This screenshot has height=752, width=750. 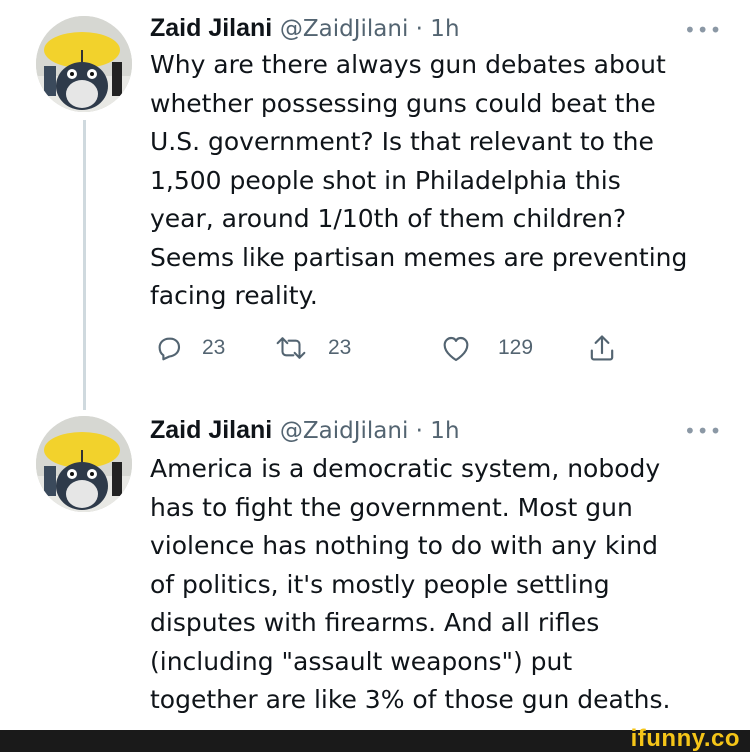 I want to click on share-button, so click(x=602, y=348).